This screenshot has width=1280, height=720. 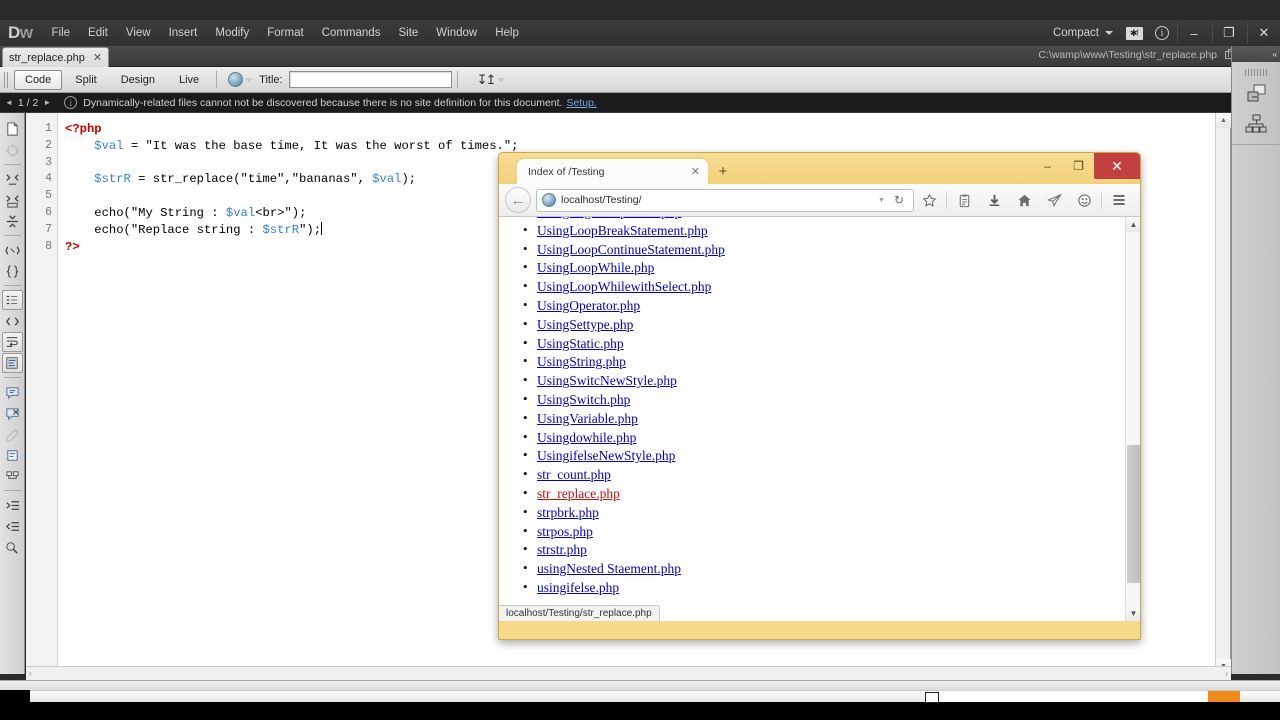 I want to click on format-source-code-icon, so click(x=12, y=547).